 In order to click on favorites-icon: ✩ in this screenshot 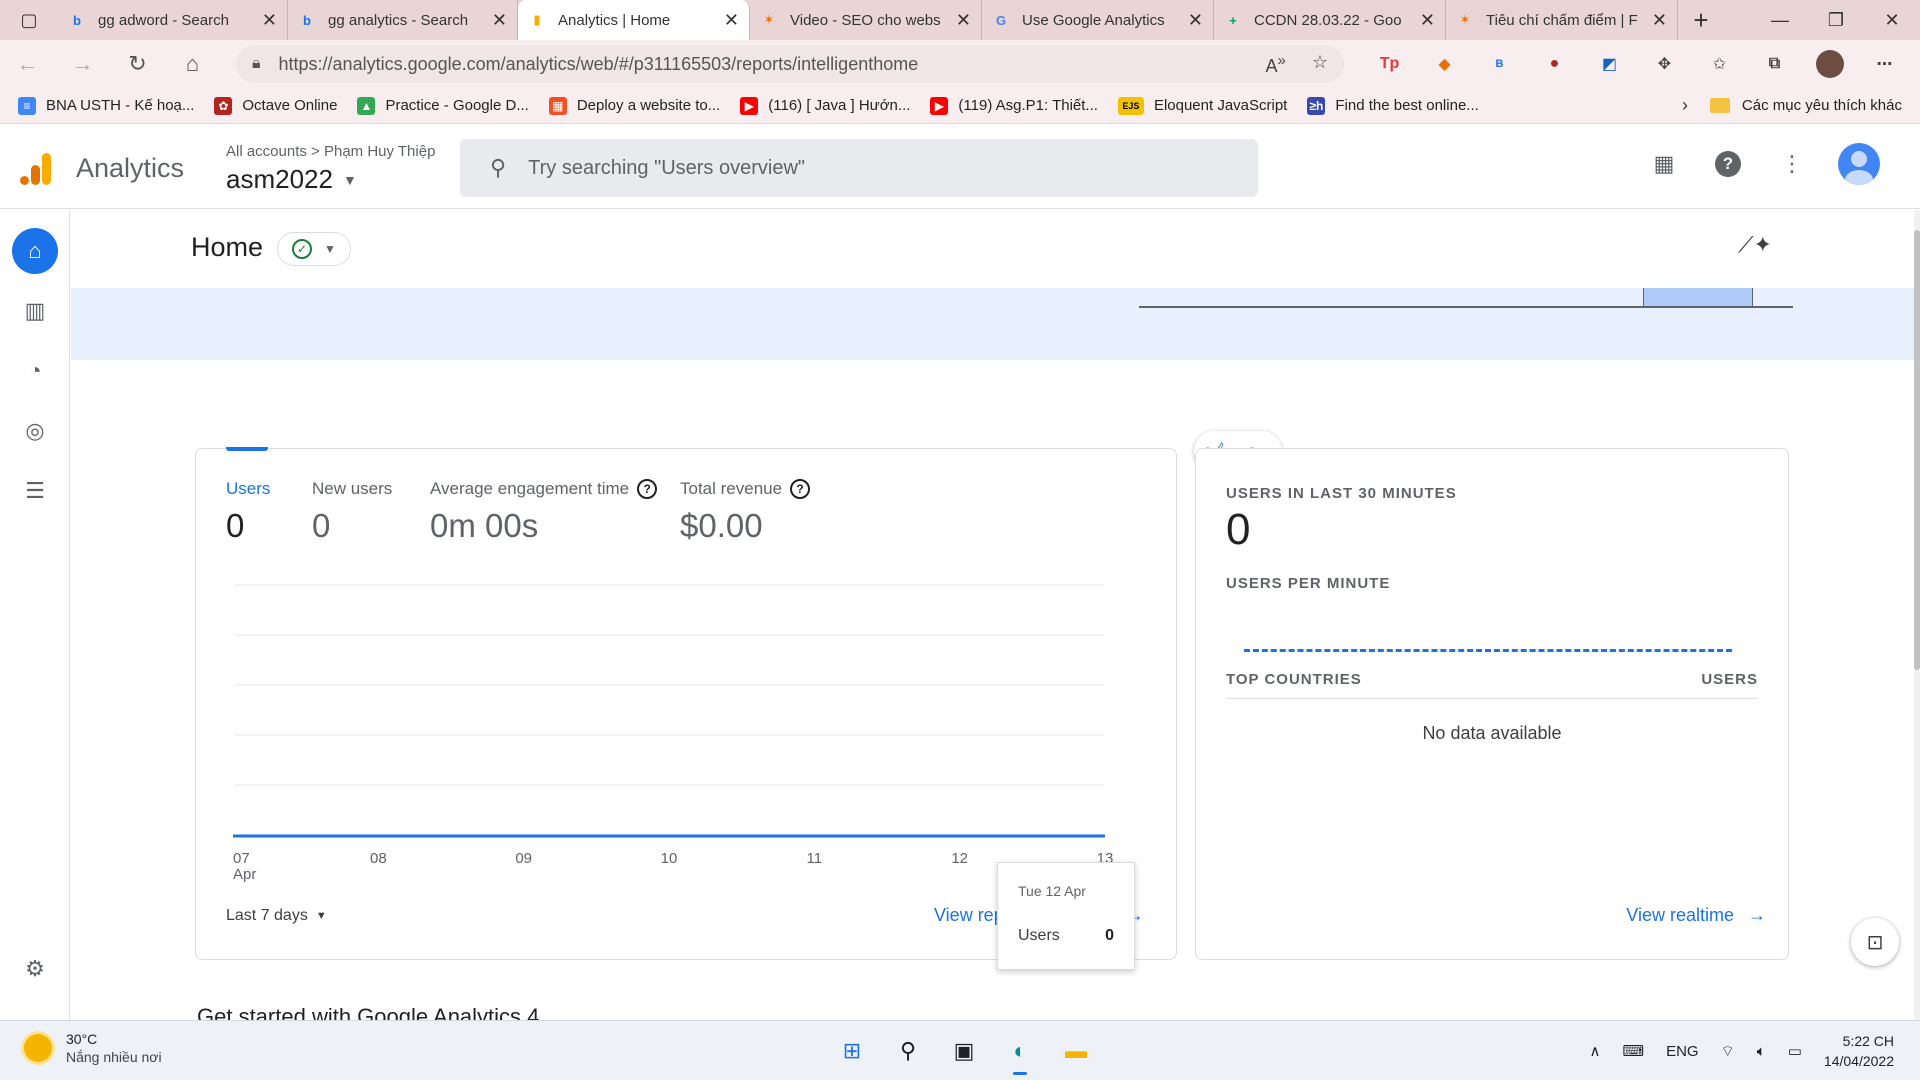, I will do `click(1719, 64)`.